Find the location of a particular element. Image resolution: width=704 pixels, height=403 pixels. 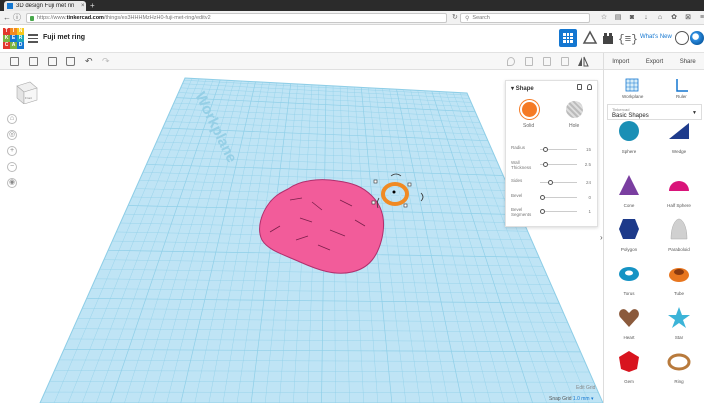

category-source: Tinkercad is located at coordinates (621, 109).